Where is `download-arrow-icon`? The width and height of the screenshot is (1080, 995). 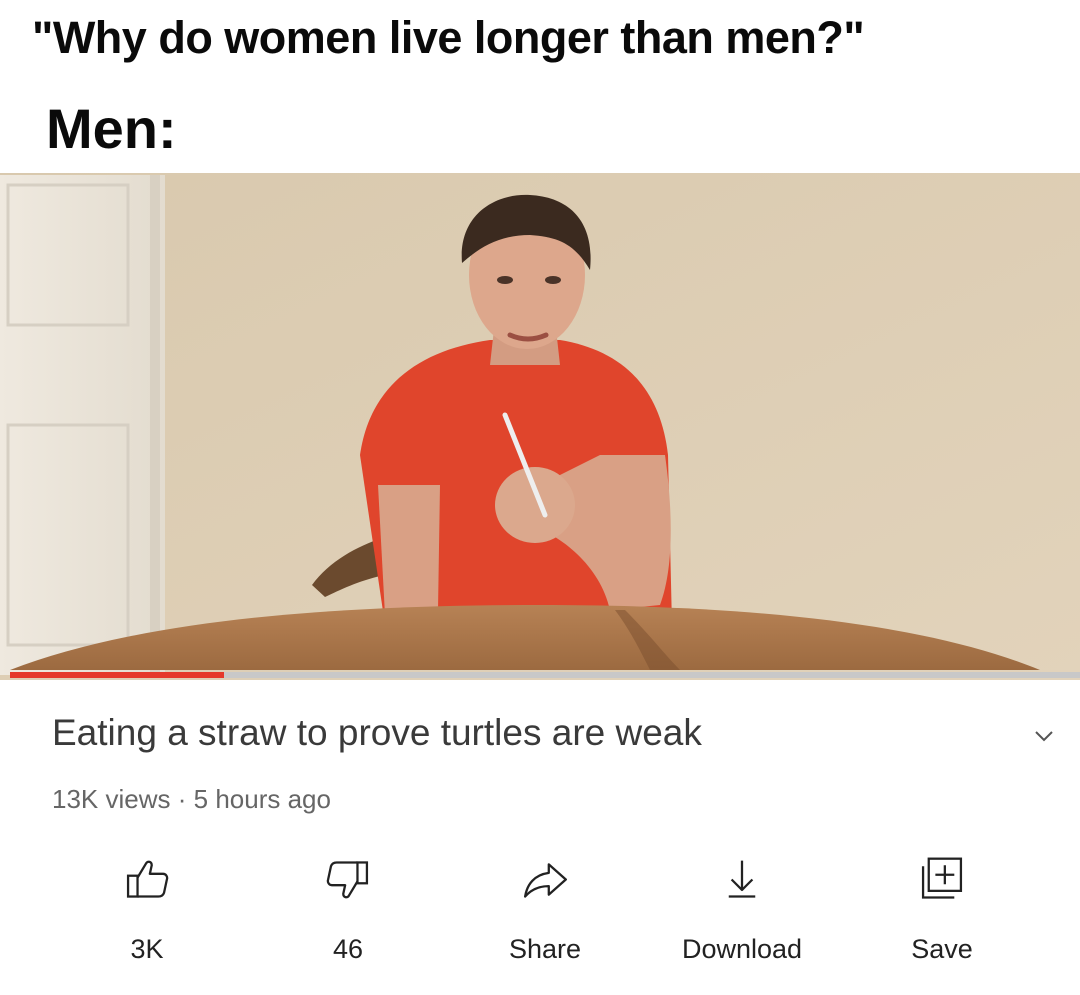 download-arrow-icon is located at coordinates (742, 879).